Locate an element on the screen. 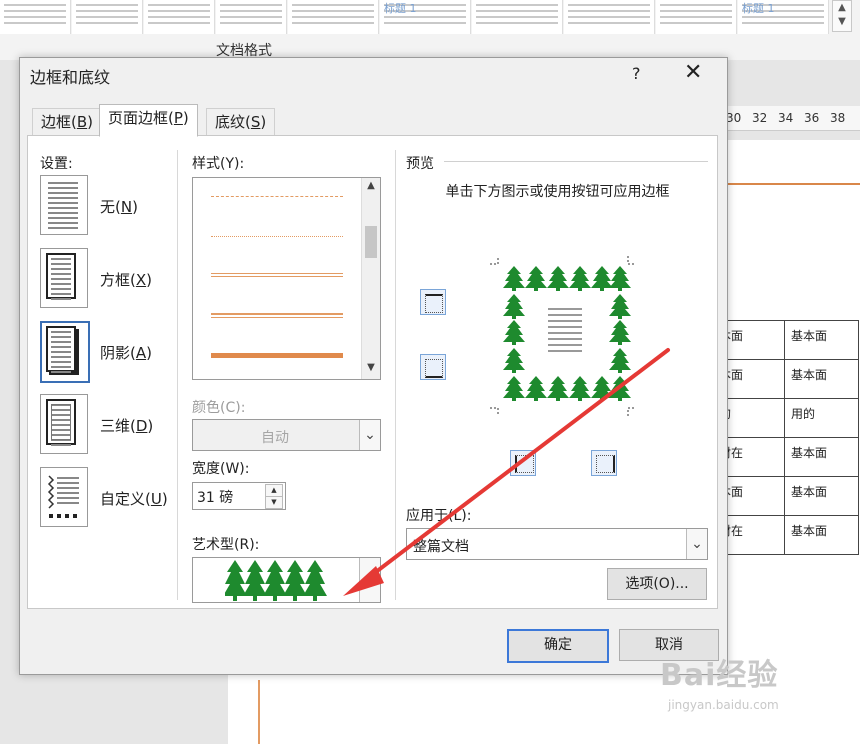 The height and width of the screenshot is (744, 860). tab-label: 边框( is located at coordinates (59, 122).